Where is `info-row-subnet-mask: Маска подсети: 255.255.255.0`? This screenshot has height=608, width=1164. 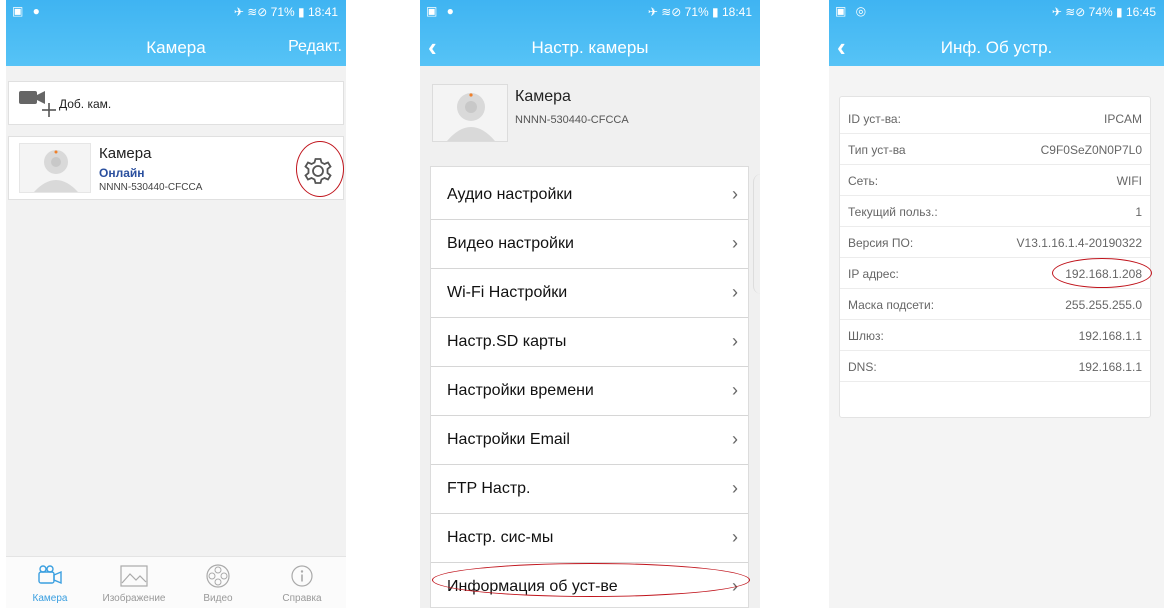 info-row-subnet-mask: Маска подсети: 255.255.255.0 is located at coordinates (995, 304).